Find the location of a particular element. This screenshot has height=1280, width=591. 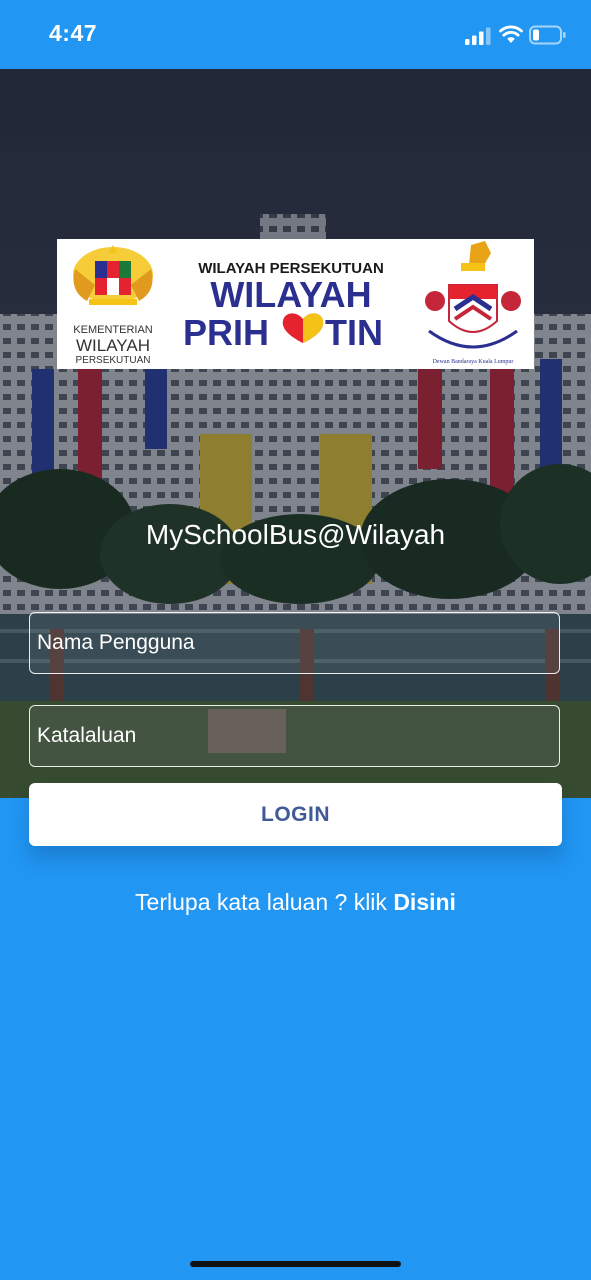

username-field-container is located at coordinates (294, 643).